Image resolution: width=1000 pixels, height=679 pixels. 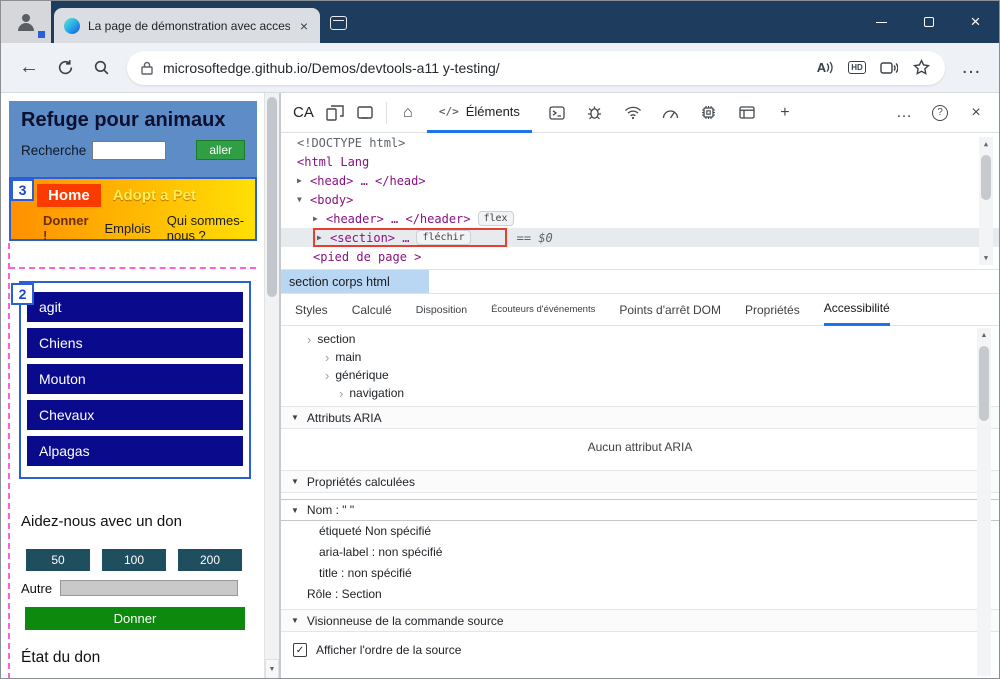 What do you see at coordinates (365, 113) in the screenshot?
I see `screen-frame-button` at bounding box center [365, 113].